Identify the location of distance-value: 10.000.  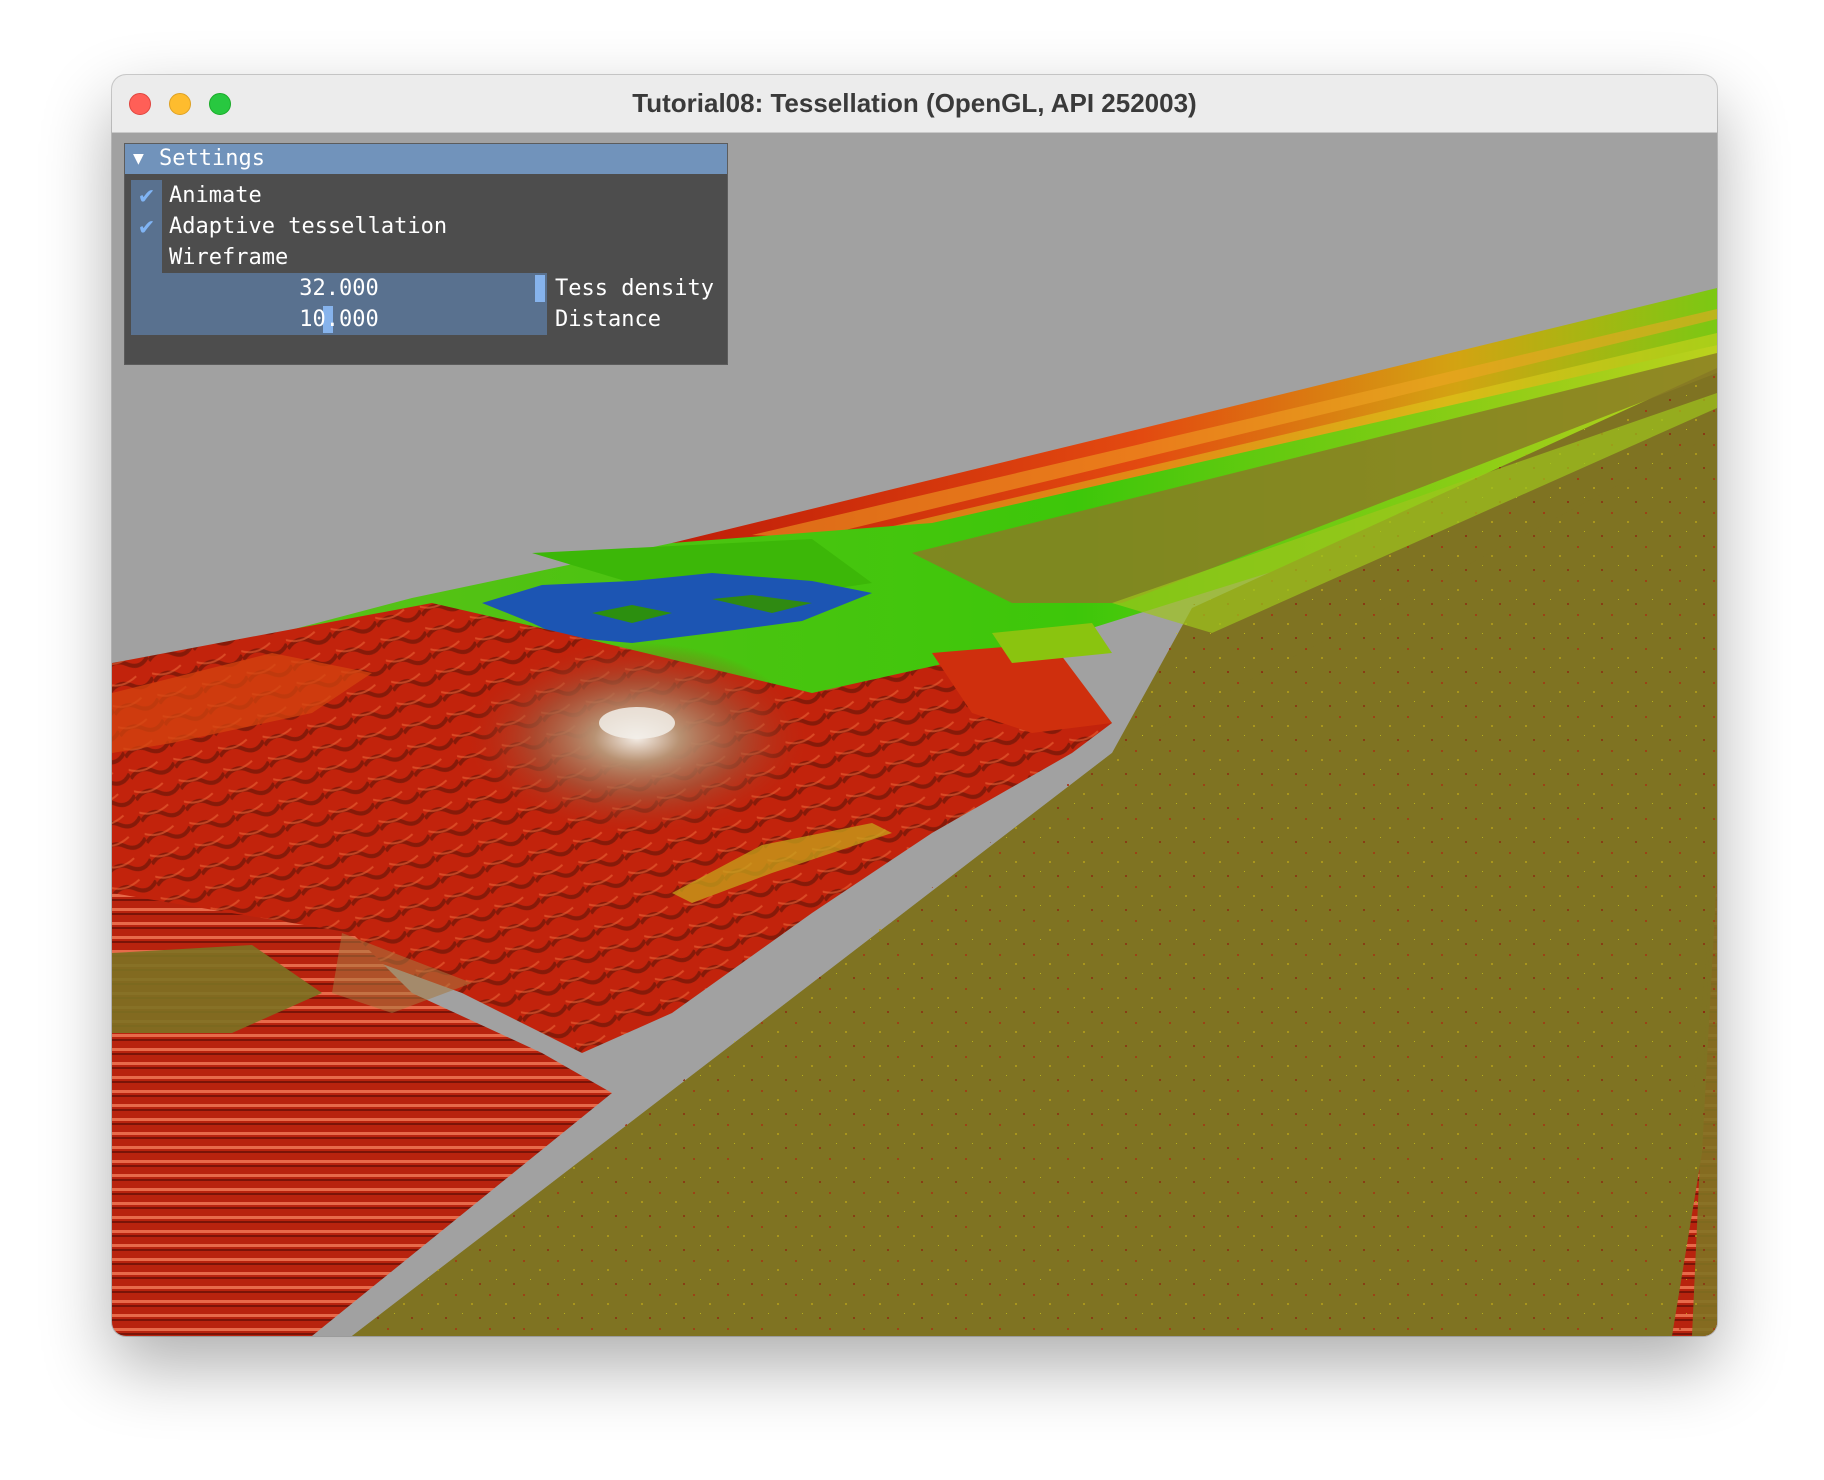
(339, 319).